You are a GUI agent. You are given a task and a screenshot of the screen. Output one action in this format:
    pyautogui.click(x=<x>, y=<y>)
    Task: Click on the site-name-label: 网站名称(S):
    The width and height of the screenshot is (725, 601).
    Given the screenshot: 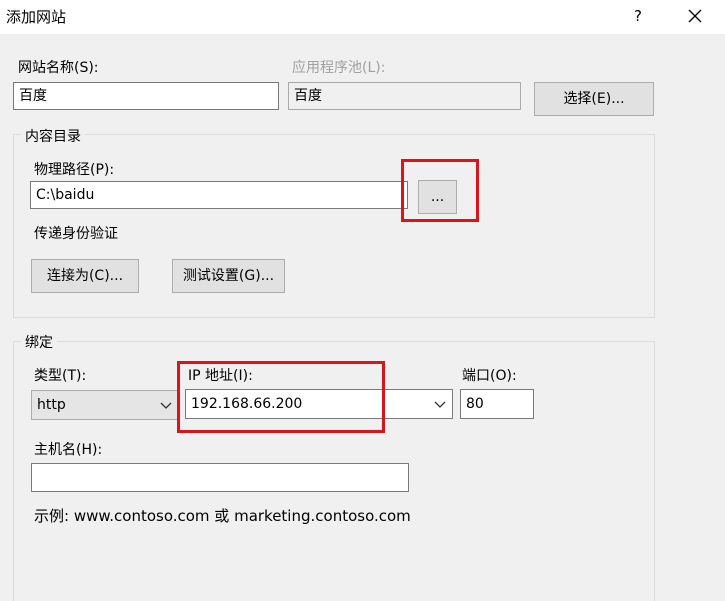 What is the action you would take?
    pyautogui.click(x=58, y=68)
    